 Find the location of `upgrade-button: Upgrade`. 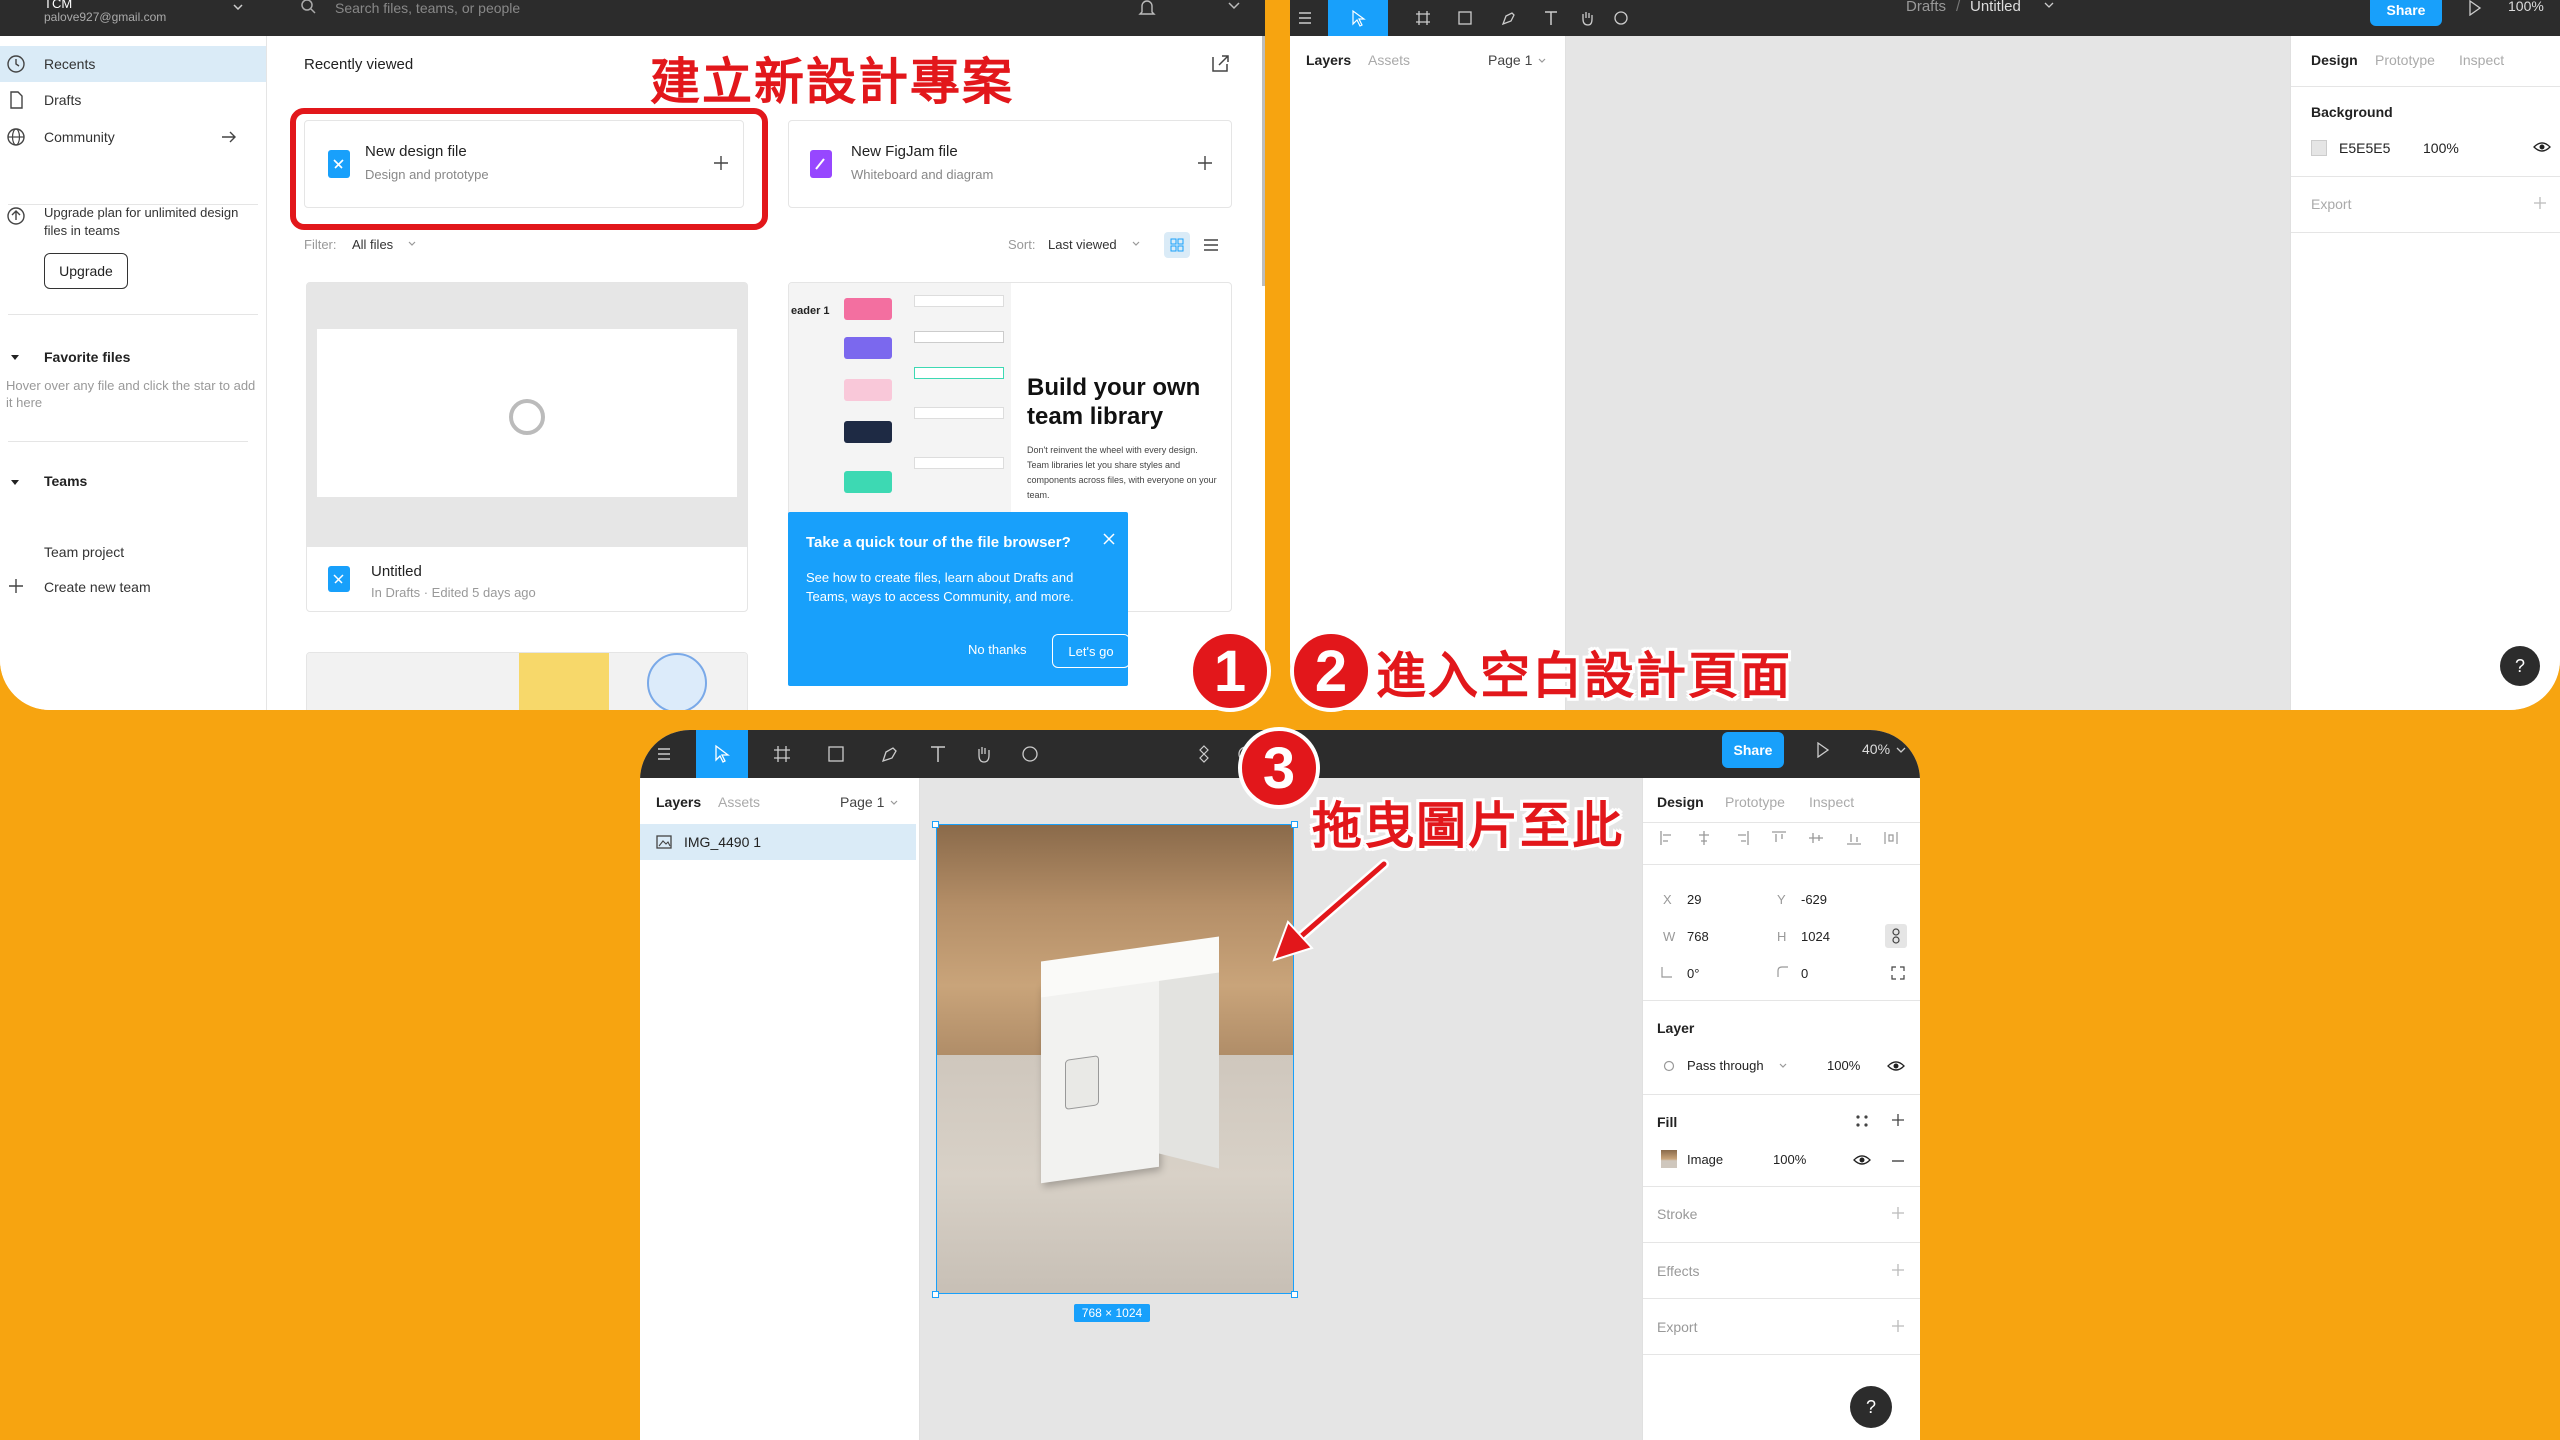

upgrade-button: Upgrade is located at coordinates (86, 271).